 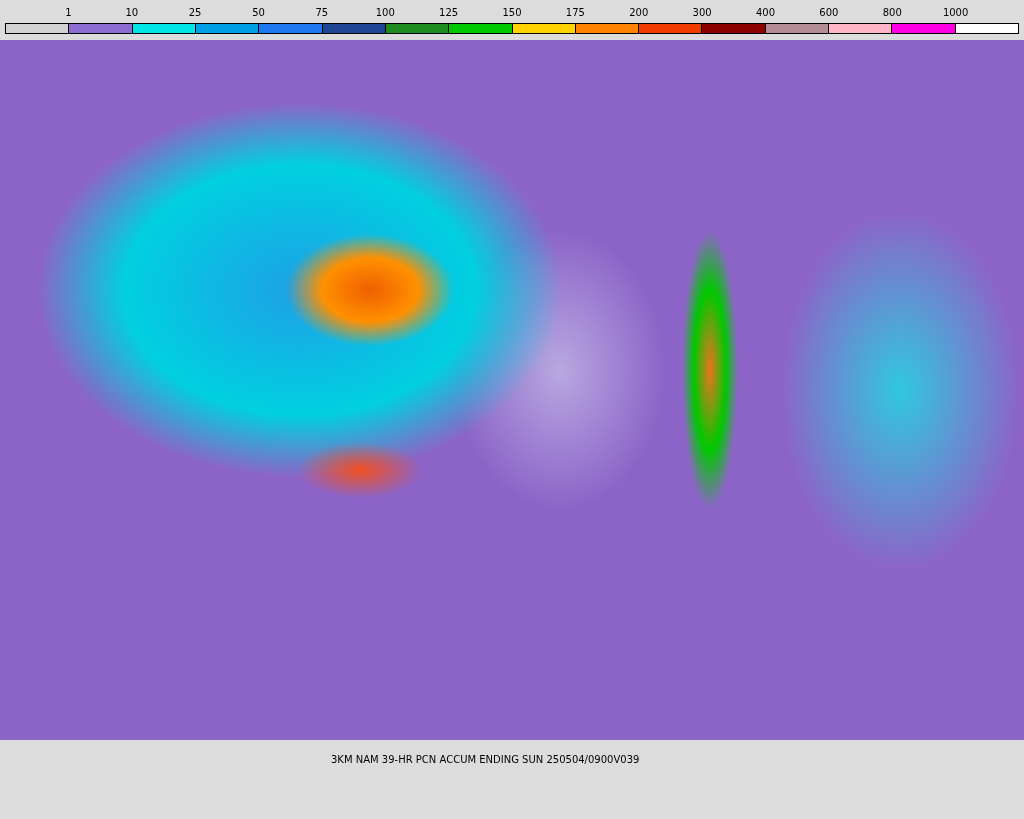 I want to click on legend-label: 50, so click(x=258, y=13).